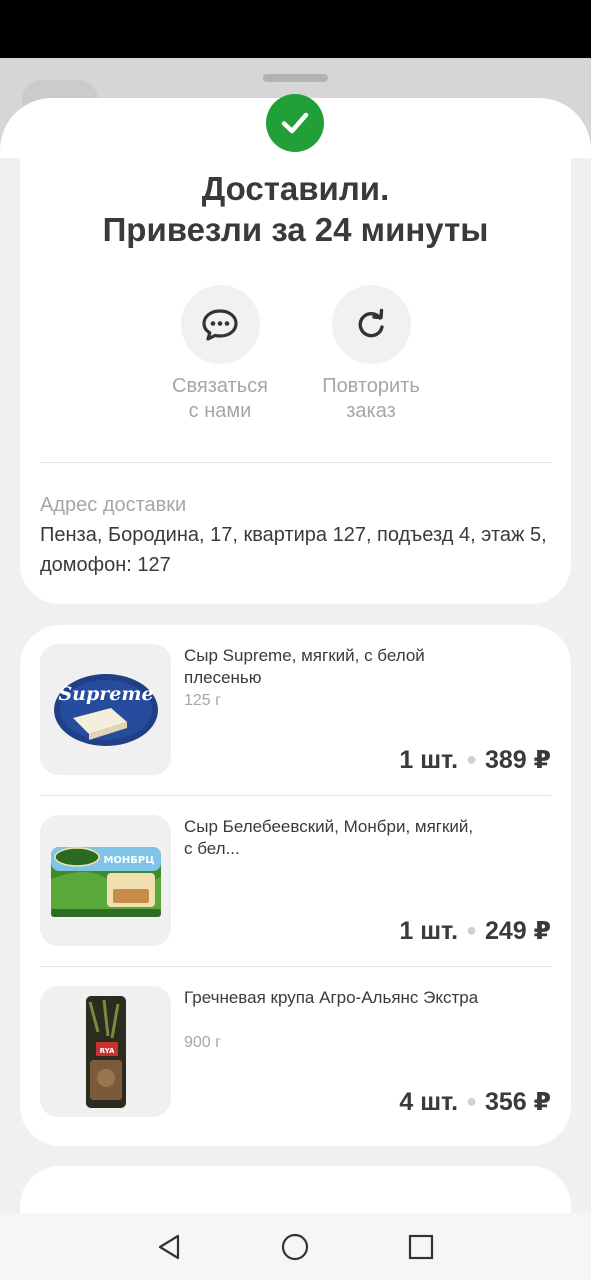 The image size is (591, 1280). I want to click on item-total: 356 ₽, so click(517, 1102).